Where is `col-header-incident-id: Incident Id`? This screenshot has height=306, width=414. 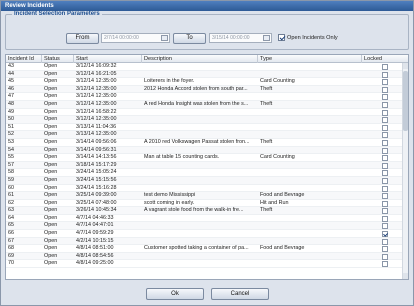
col-header-incident-id: Incident Id is located at coordinates (24, 59).